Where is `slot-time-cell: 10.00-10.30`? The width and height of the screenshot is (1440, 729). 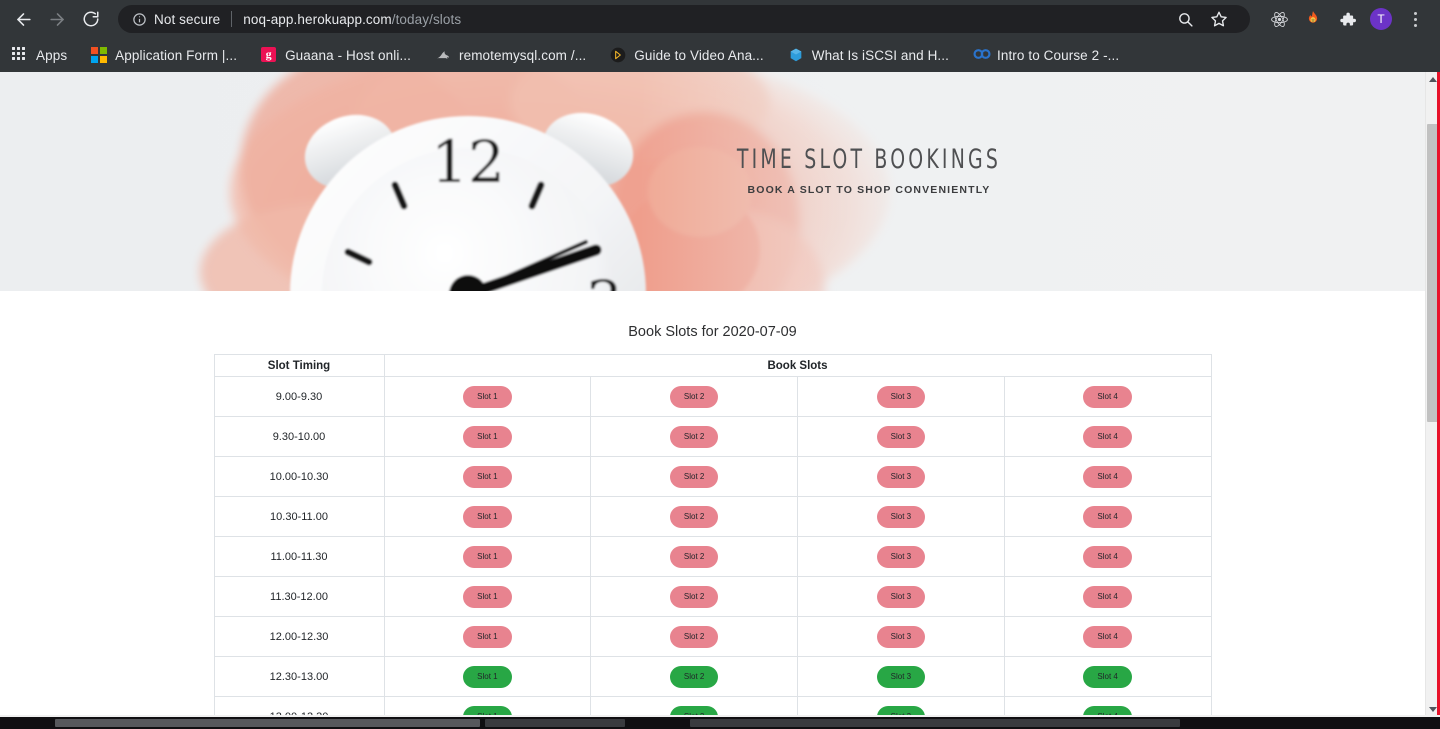
slot-time-cell: 10.00-10.30 is located at coordinates (299, 476).